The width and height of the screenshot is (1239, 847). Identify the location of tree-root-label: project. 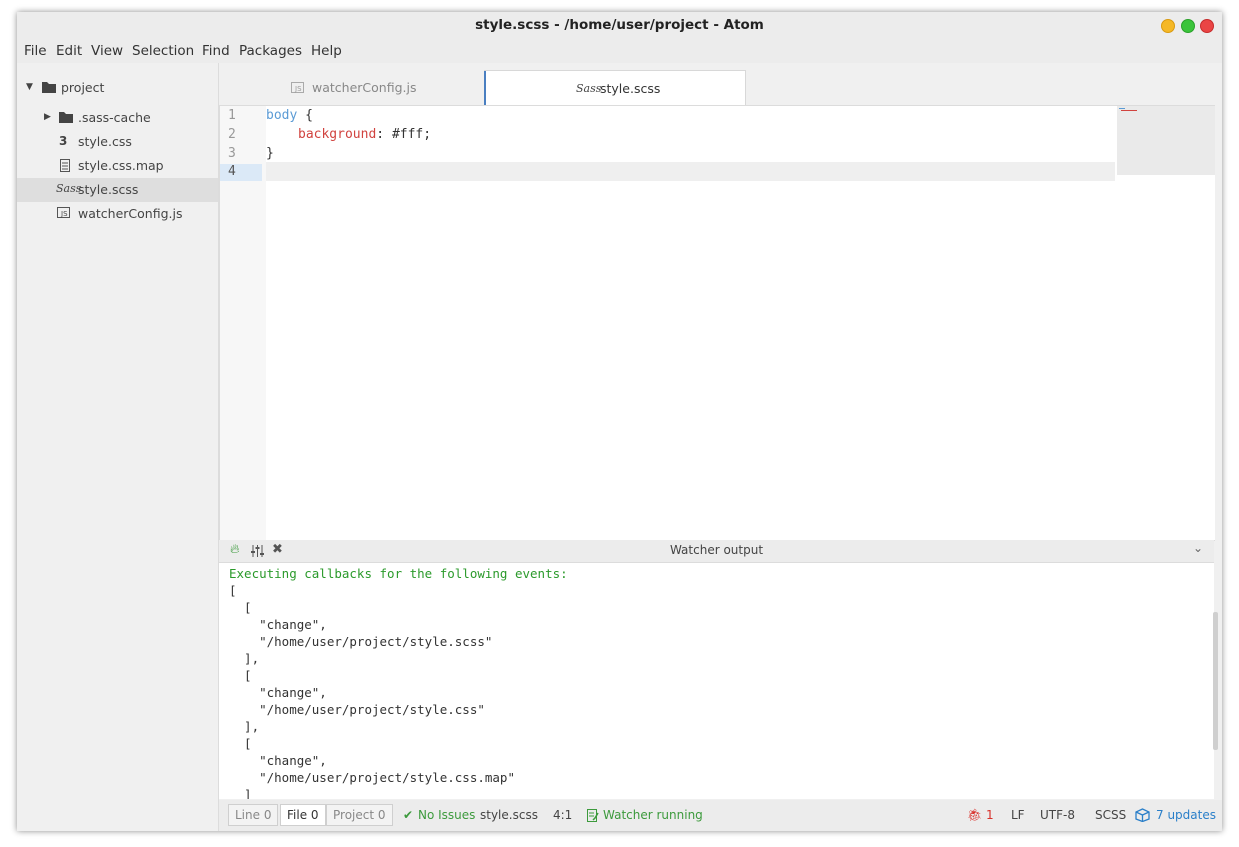
(83, 87).